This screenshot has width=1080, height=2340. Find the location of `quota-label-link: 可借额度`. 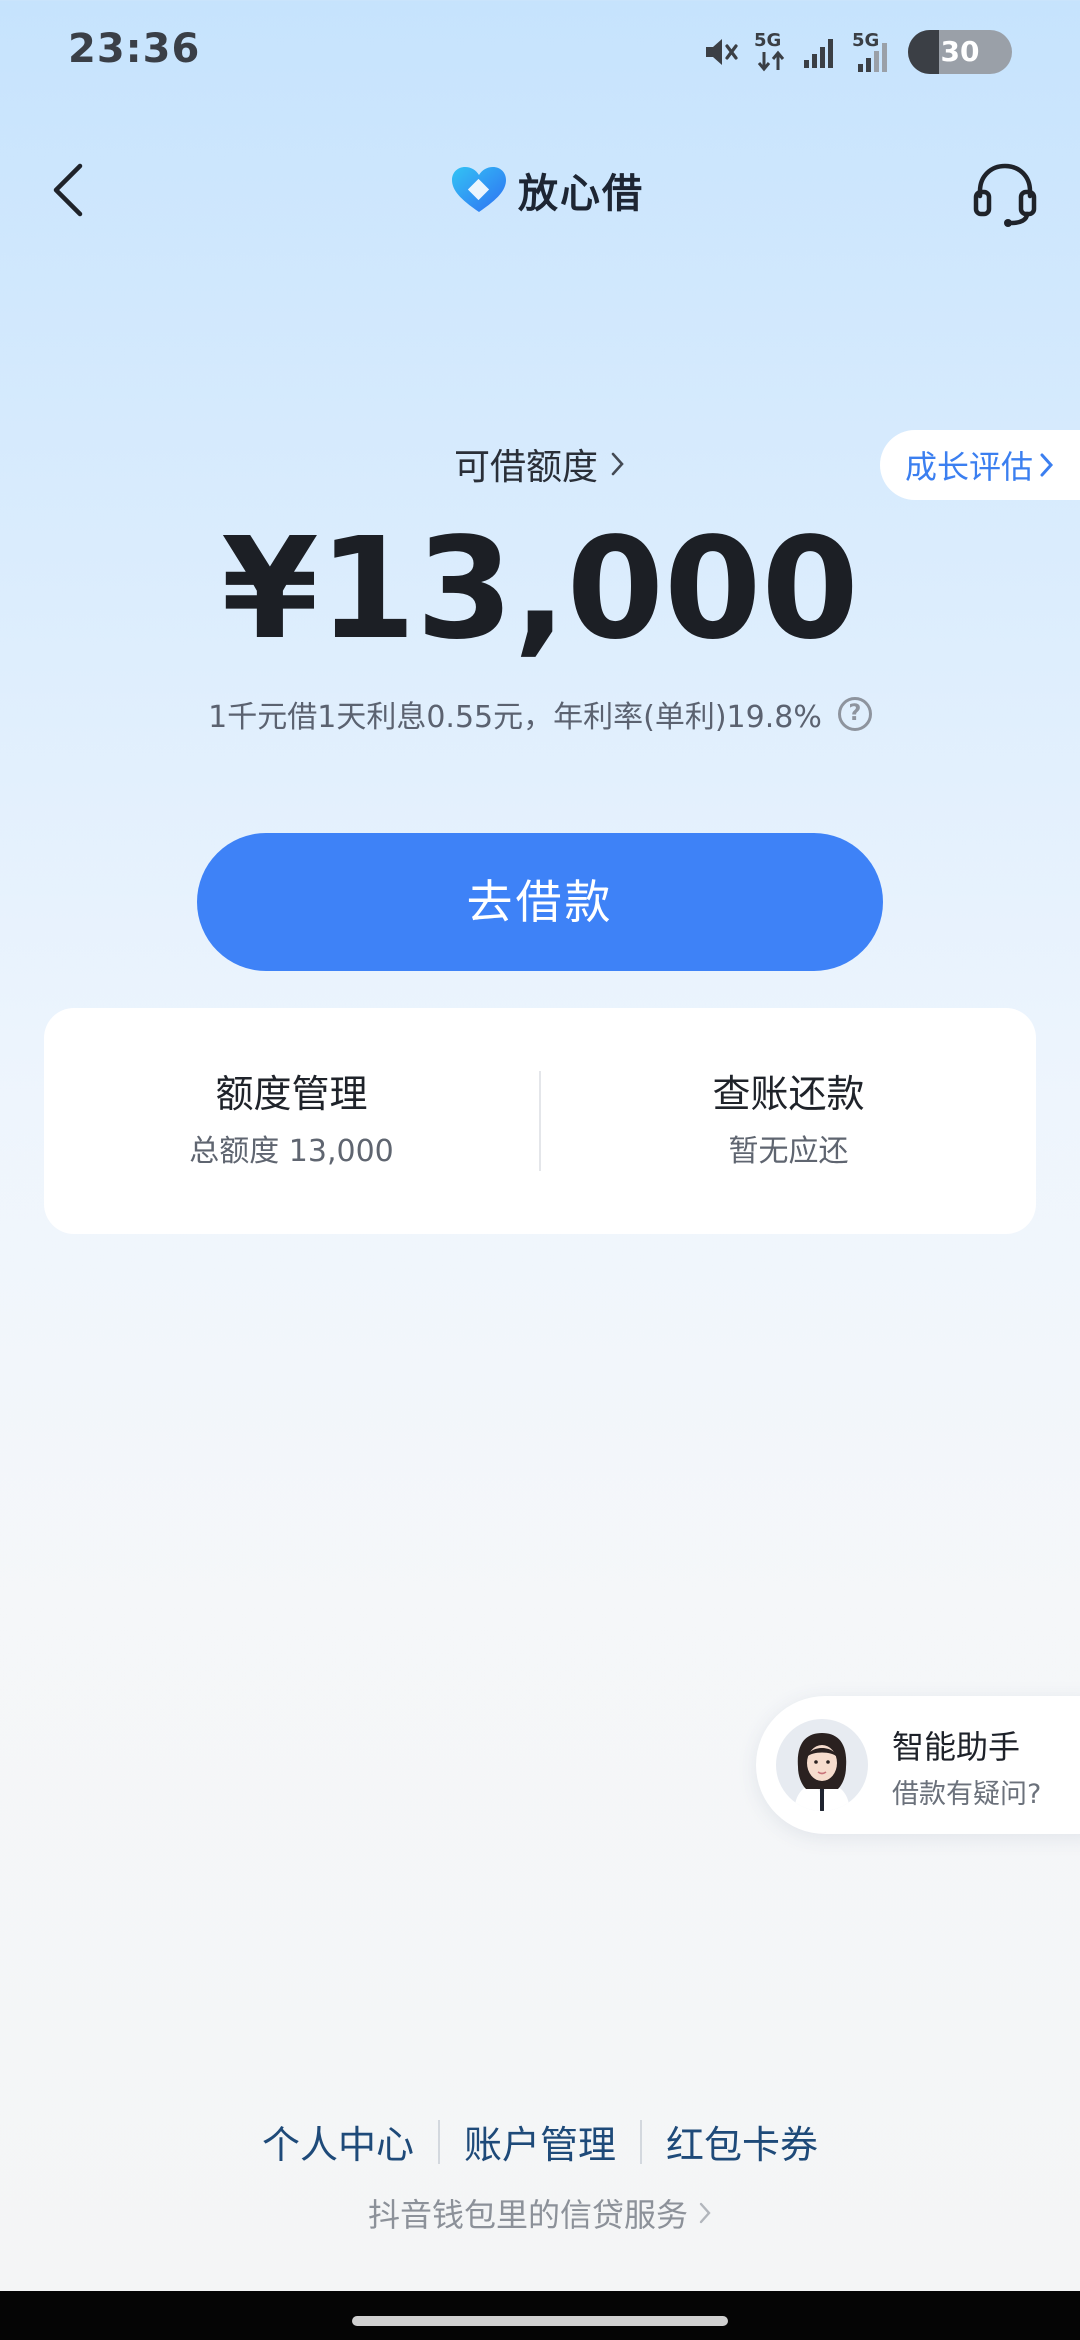

quota-label-link: 可借额度 is located at coordinates (540, 464).